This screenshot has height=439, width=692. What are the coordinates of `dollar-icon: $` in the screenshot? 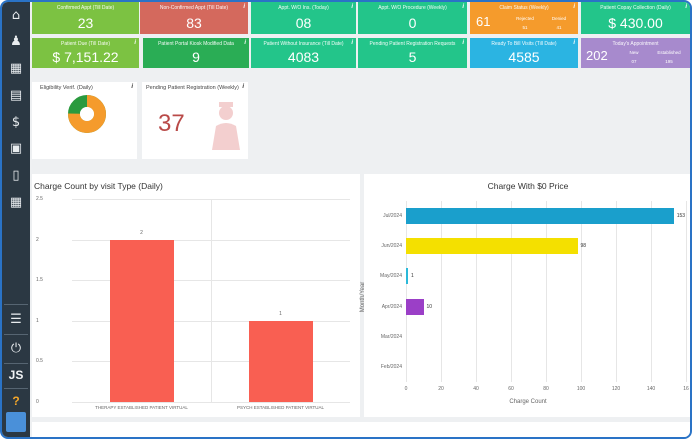 It's located at (16, 123).